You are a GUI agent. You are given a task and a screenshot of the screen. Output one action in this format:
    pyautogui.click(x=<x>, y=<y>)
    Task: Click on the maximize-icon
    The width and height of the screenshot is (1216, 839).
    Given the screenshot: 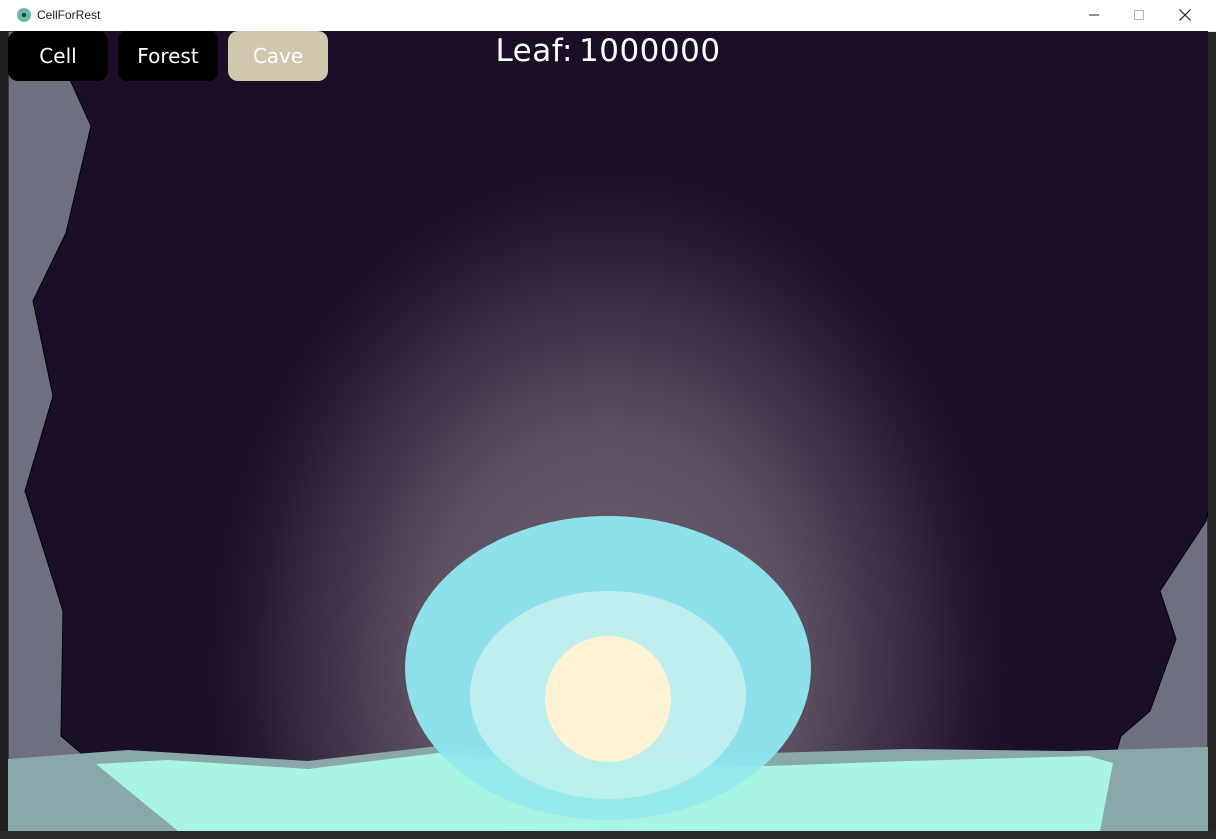 What is the action you would take?
    pyautogui.click(x=1139, y=15)
    